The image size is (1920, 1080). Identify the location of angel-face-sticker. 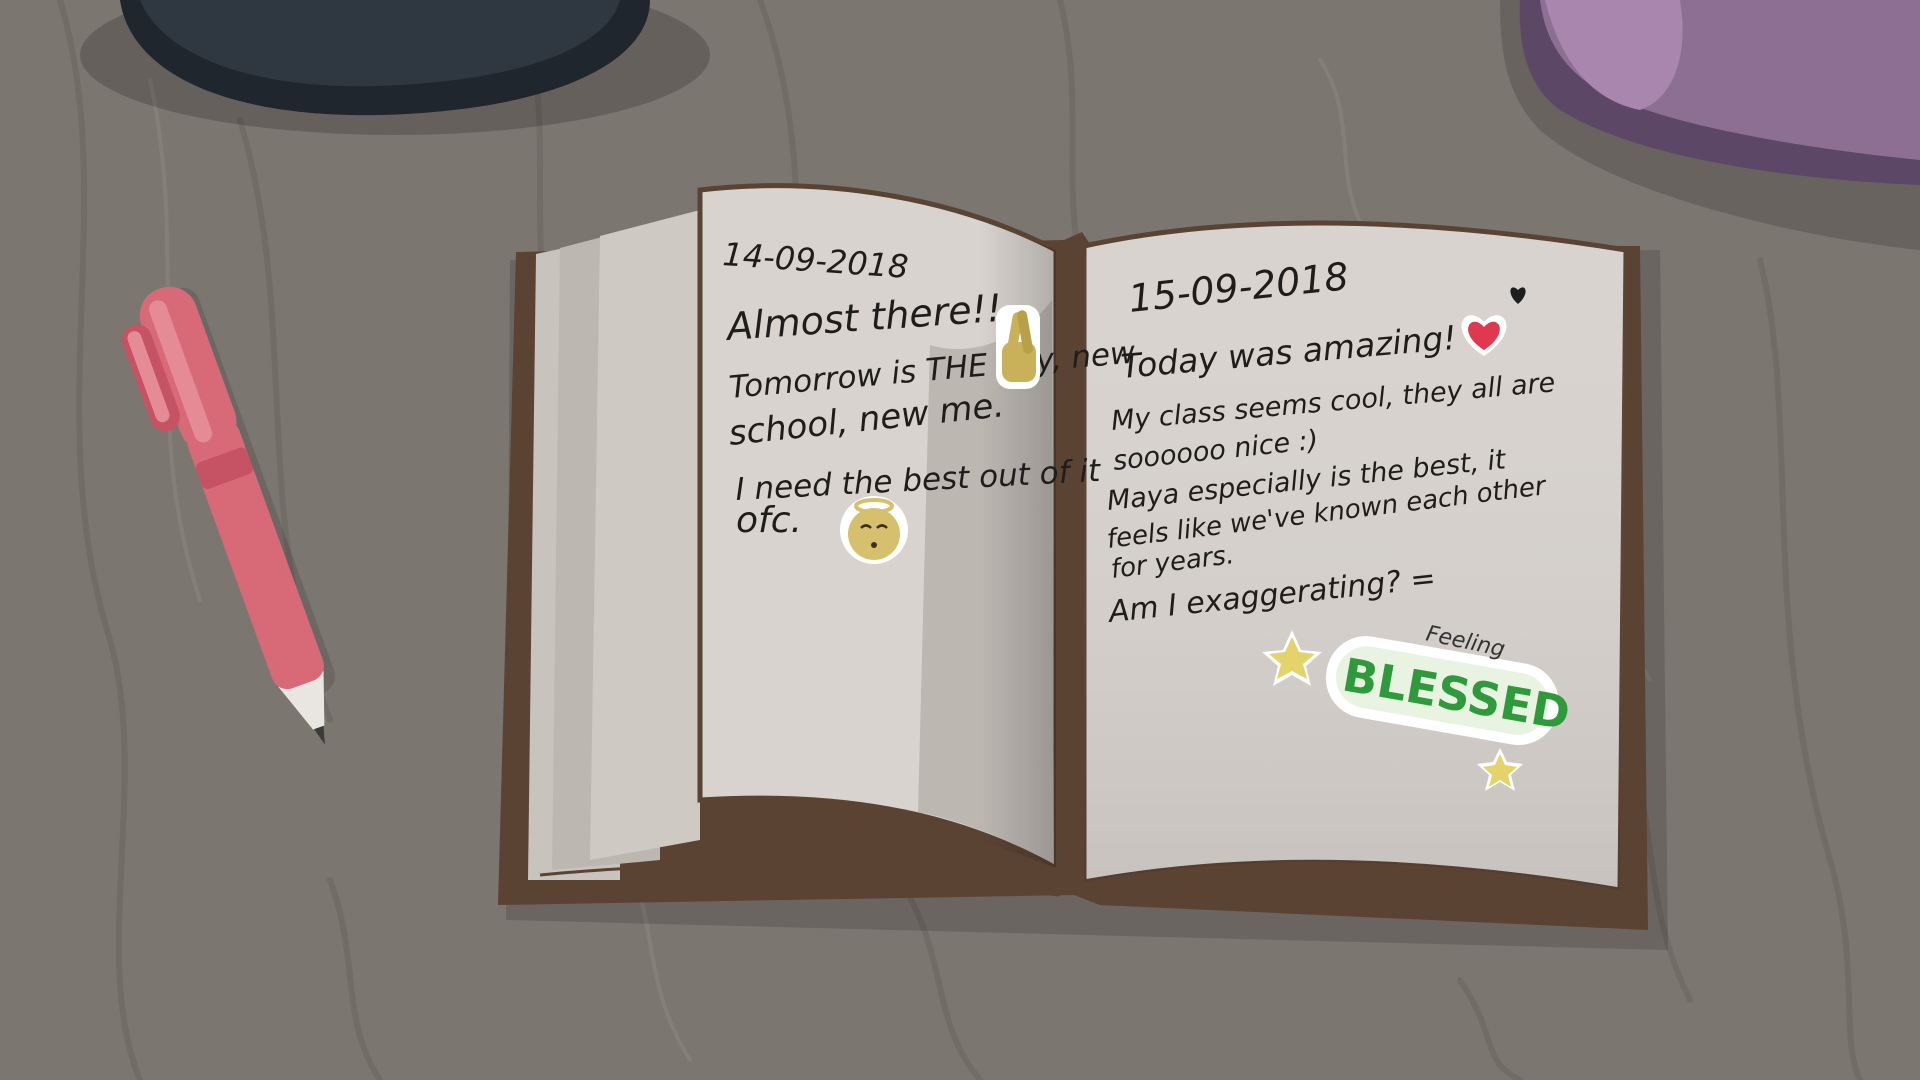
(874, 530).